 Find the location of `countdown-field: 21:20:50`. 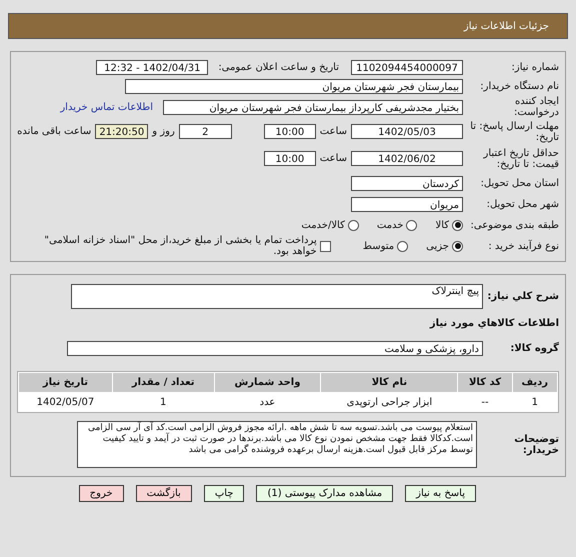

countdown-field: 21:20:50 is located at coordinates (121, 131).